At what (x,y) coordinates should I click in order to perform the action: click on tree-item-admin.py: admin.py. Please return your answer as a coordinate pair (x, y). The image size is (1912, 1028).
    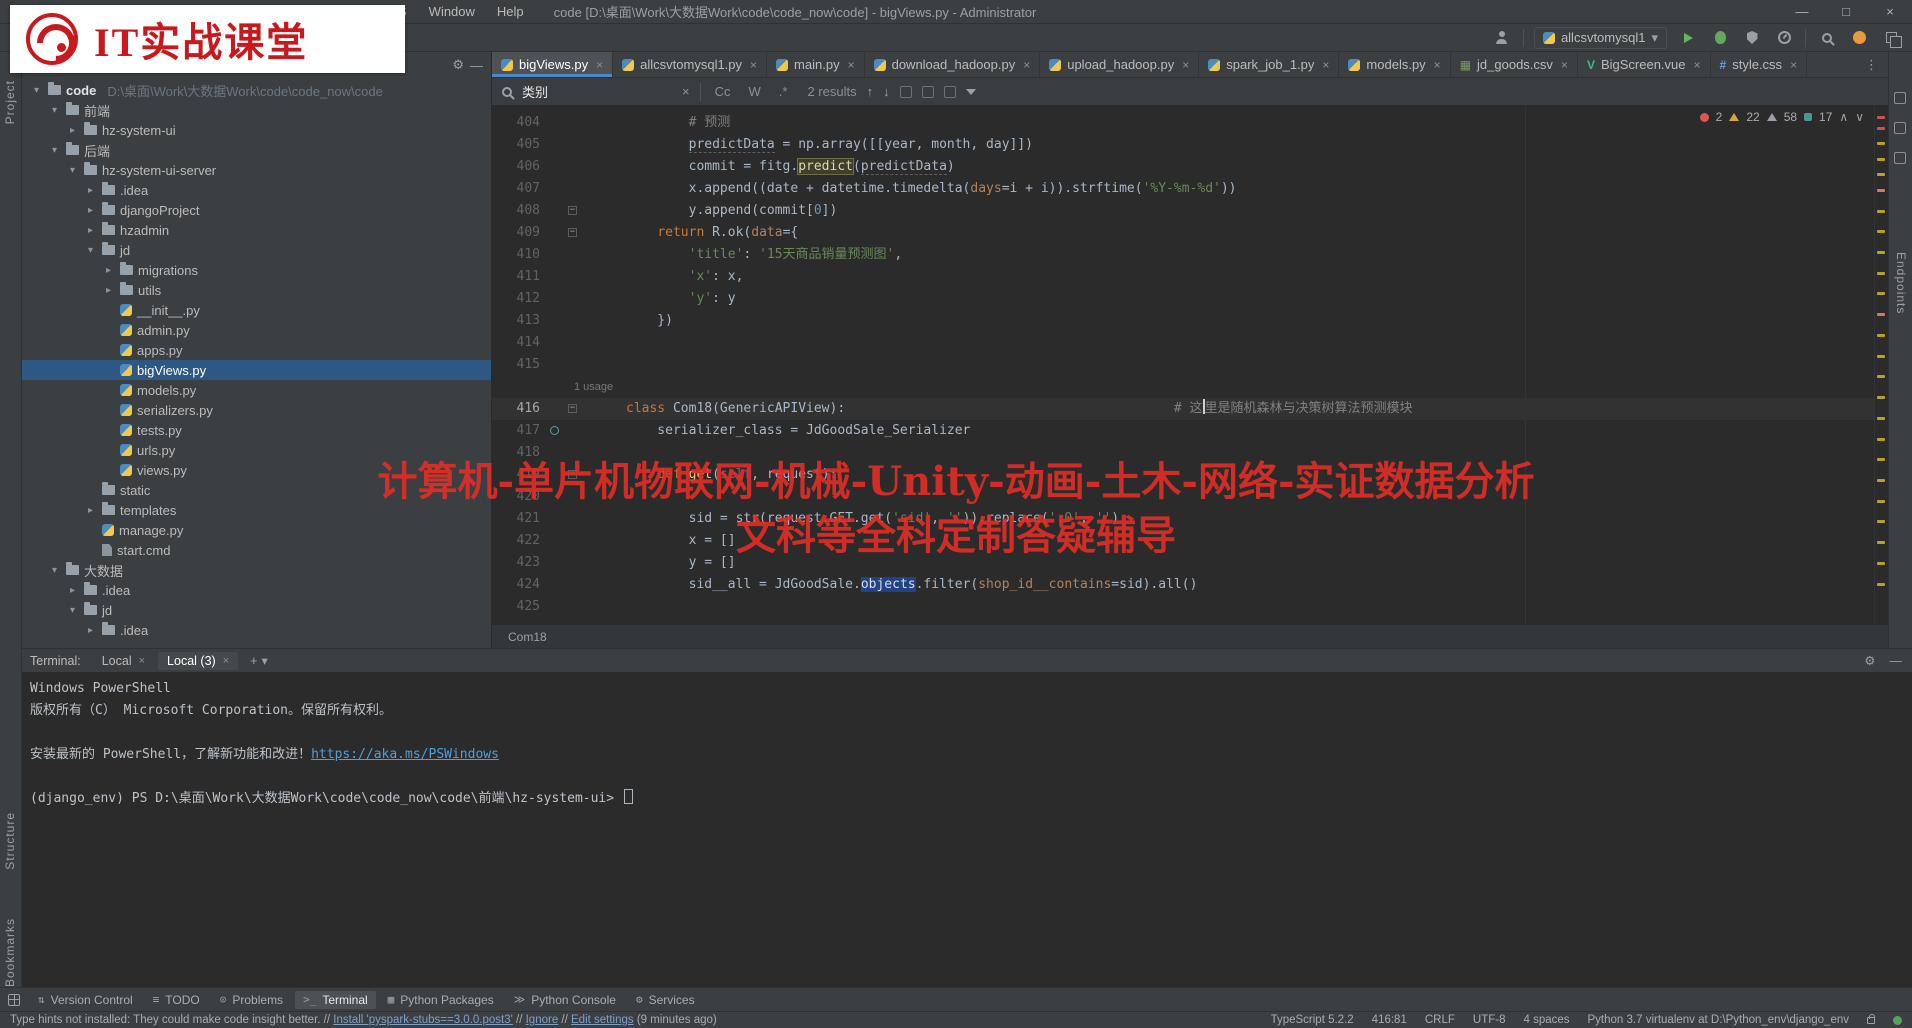
    Looking at the image, I should click on (256, 330).